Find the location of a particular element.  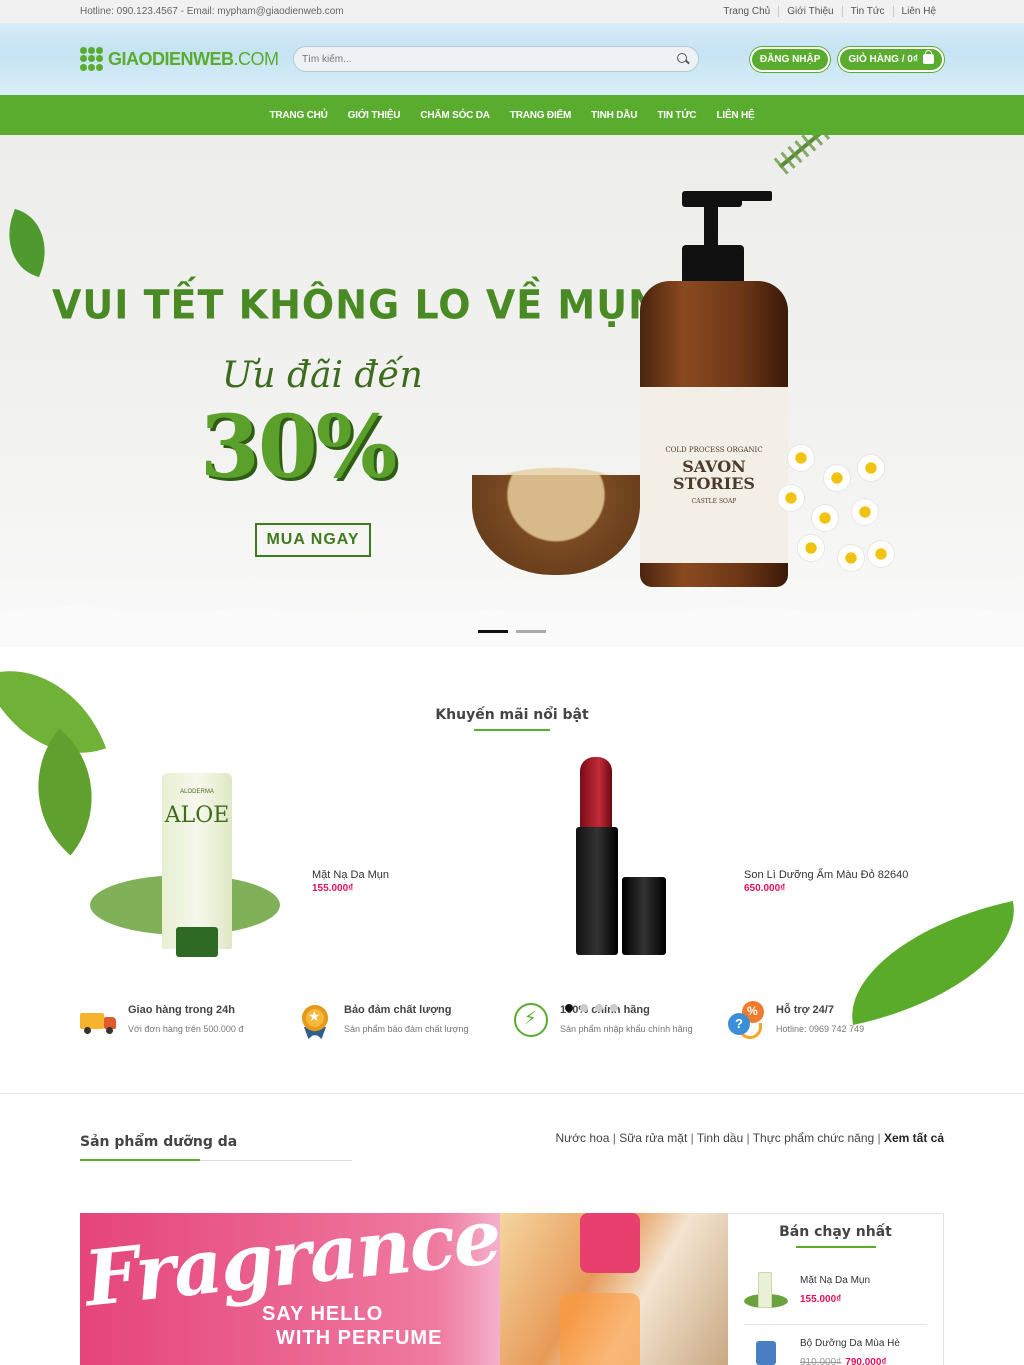

feature-title: Bảo đảm chất lượng is located at coordinates (398, 1010).